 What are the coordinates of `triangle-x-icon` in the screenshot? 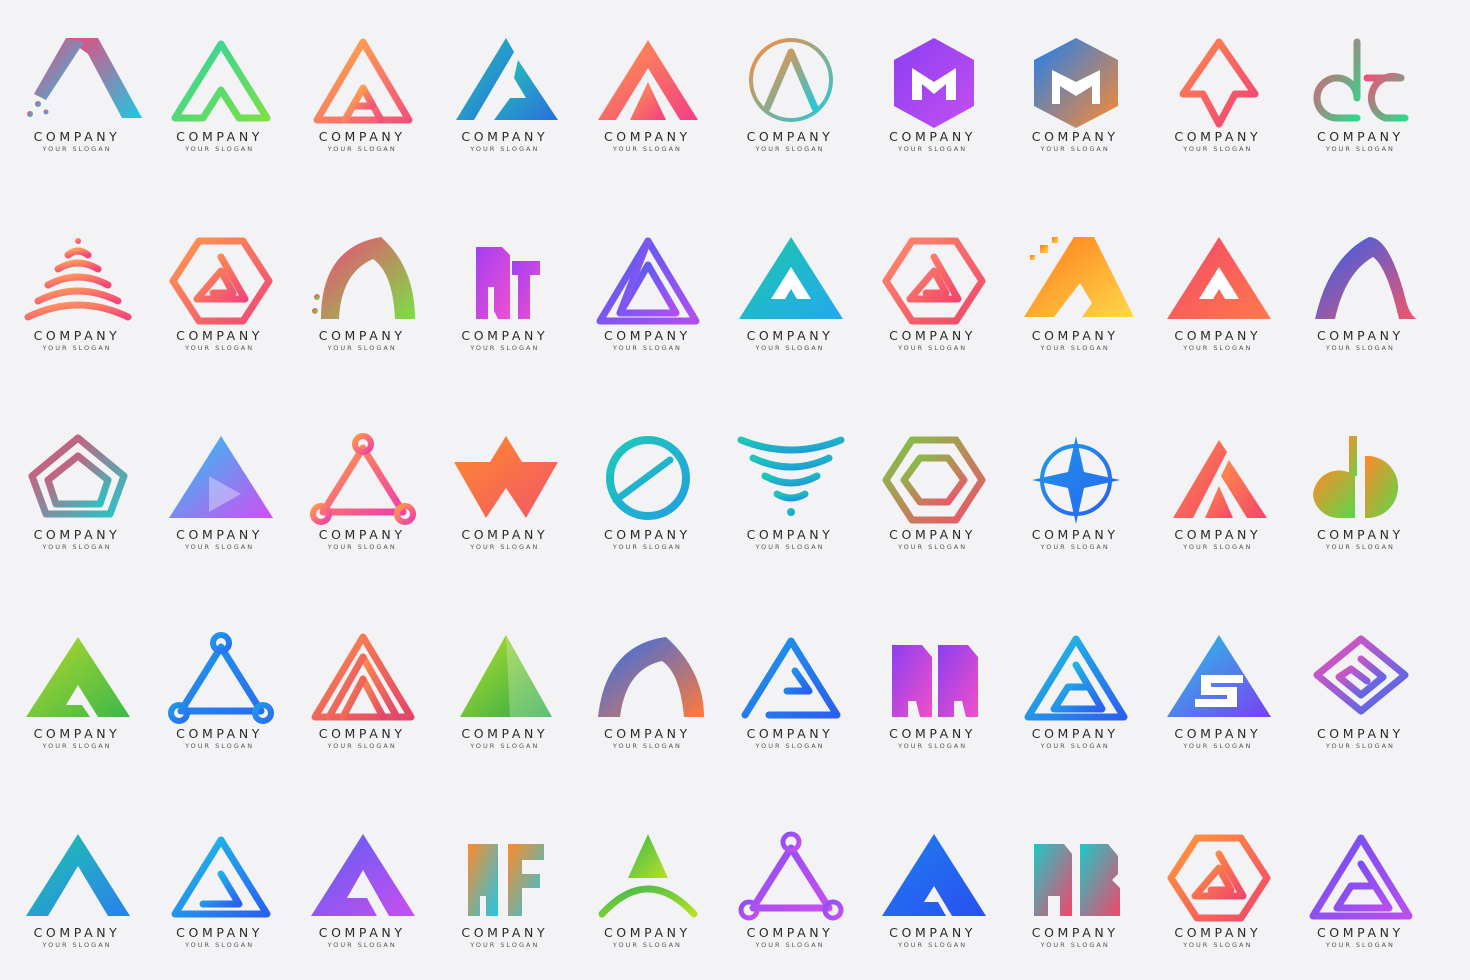 It's located at (1218, 278).